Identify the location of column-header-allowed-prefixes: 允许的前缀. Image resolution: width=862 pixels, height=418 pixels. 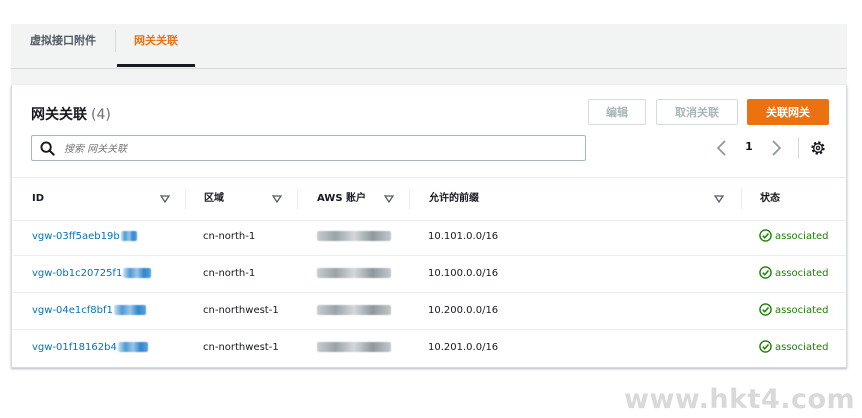
(454, 199).